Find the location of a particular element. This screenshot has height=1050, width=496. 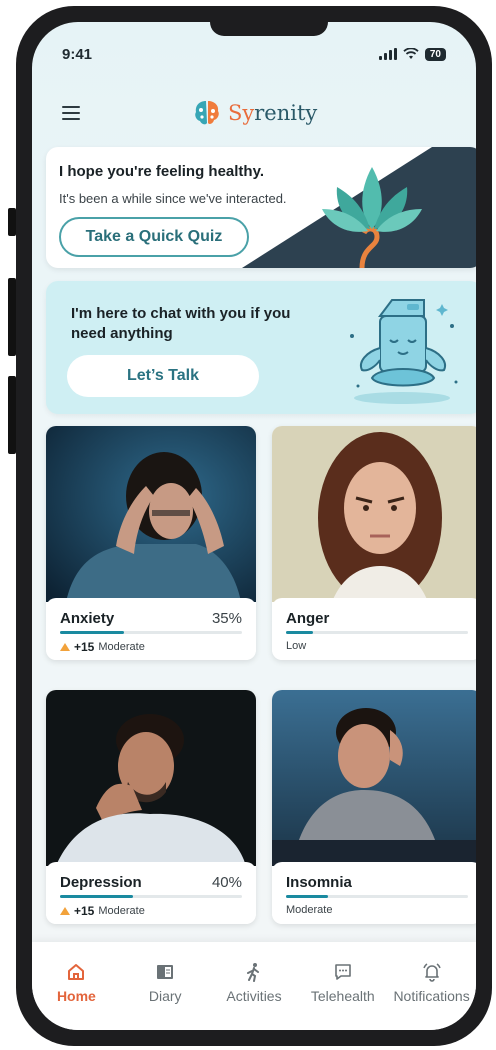

insomnia-photo is located at coordinates (374, 778).